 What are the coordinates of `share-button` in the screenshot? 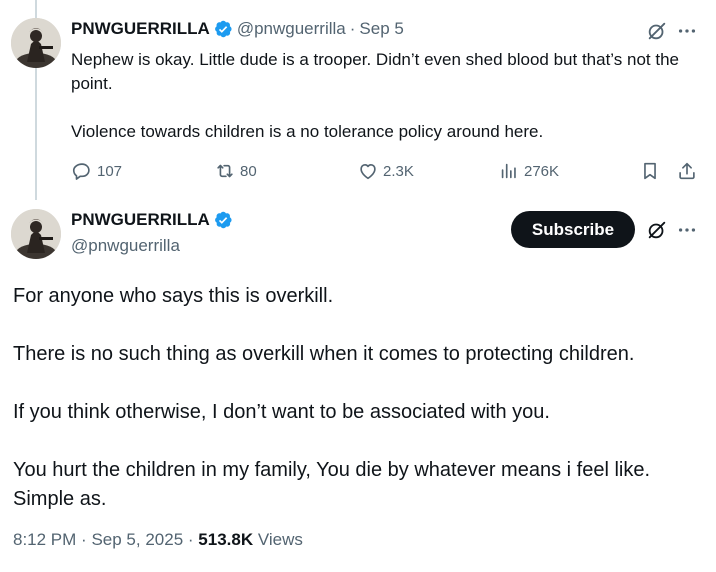 It's located at (687, 171).